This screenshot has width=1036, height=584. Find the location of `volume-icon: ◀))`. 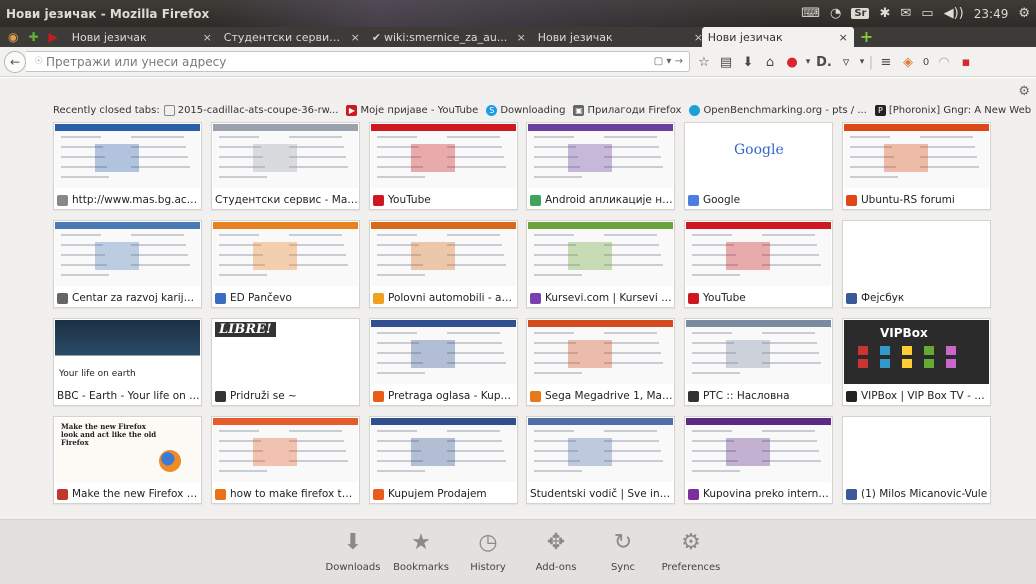

volume-icon: ◀)) is located at coordinates (954, 13).